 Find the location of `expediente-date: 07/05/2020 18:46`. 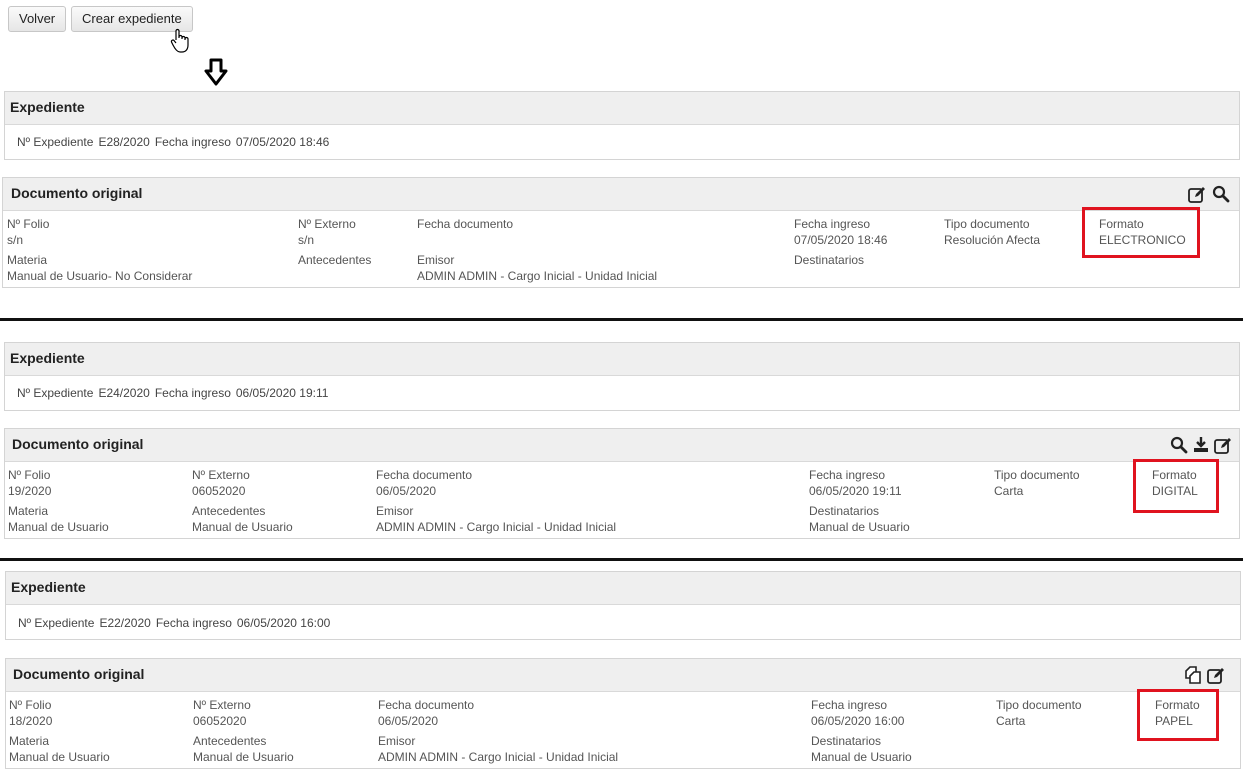

expediente-date: 07/05/2020 18:46 is located at coordinates (282, 142).